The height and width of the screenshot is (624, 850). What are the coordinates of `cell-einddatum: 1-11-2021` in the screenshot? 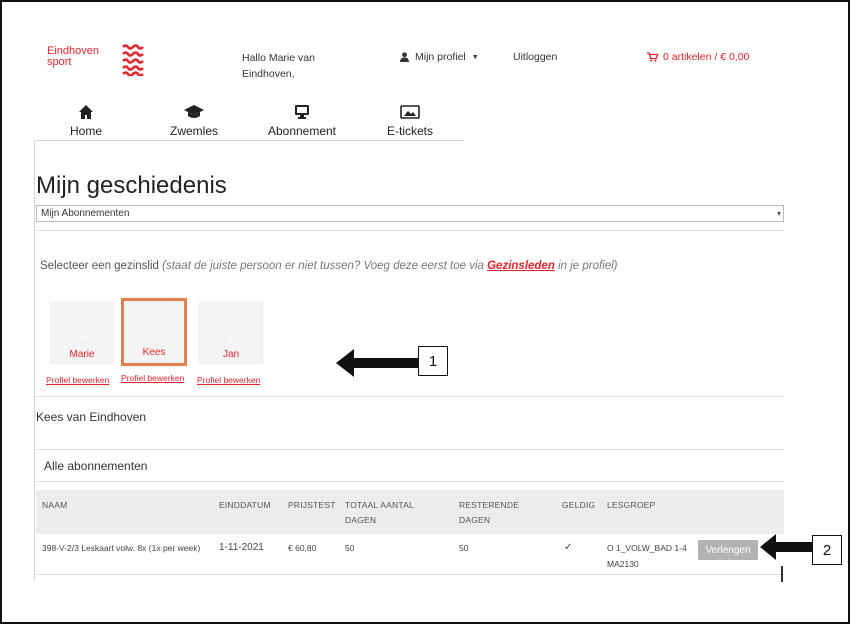 It's located at (241, 547).